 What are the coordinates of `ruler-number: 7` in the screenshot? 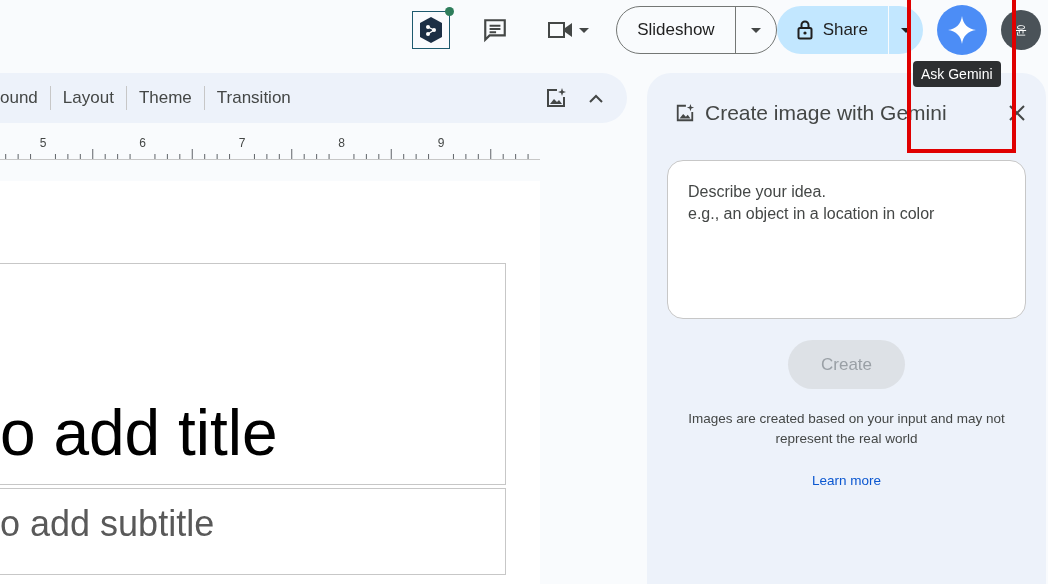 It's located at (242, 143).